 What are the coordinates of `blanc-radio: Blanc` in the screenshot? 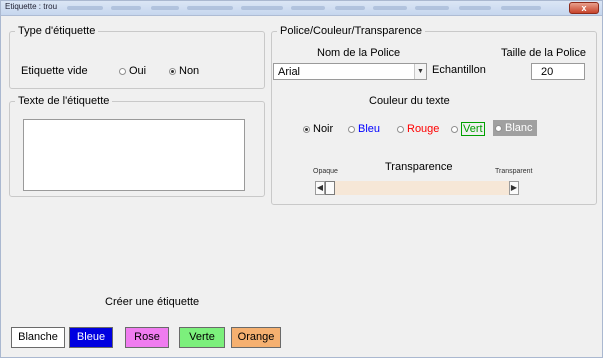 It's located at (515, 128).